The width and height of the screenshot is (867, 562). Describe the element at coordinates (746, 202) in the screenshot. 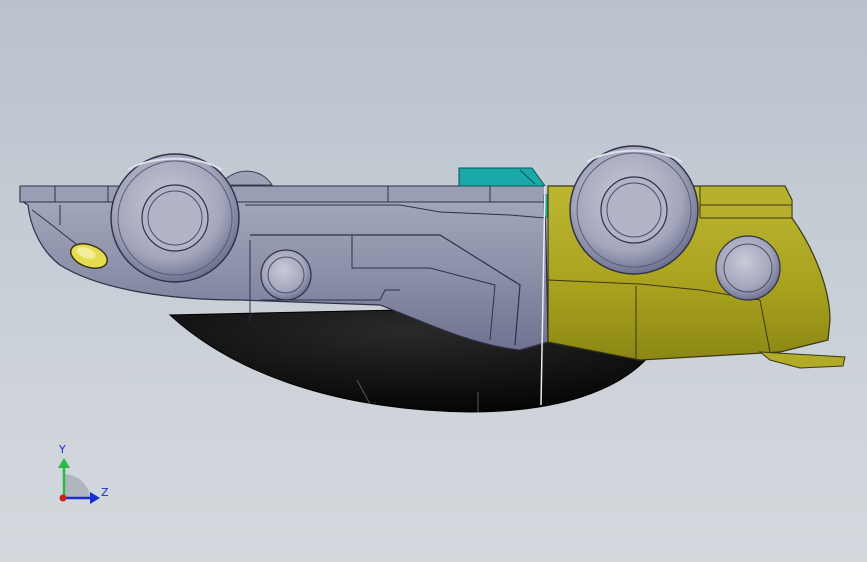

I see `yellow-top-rail` at that location.